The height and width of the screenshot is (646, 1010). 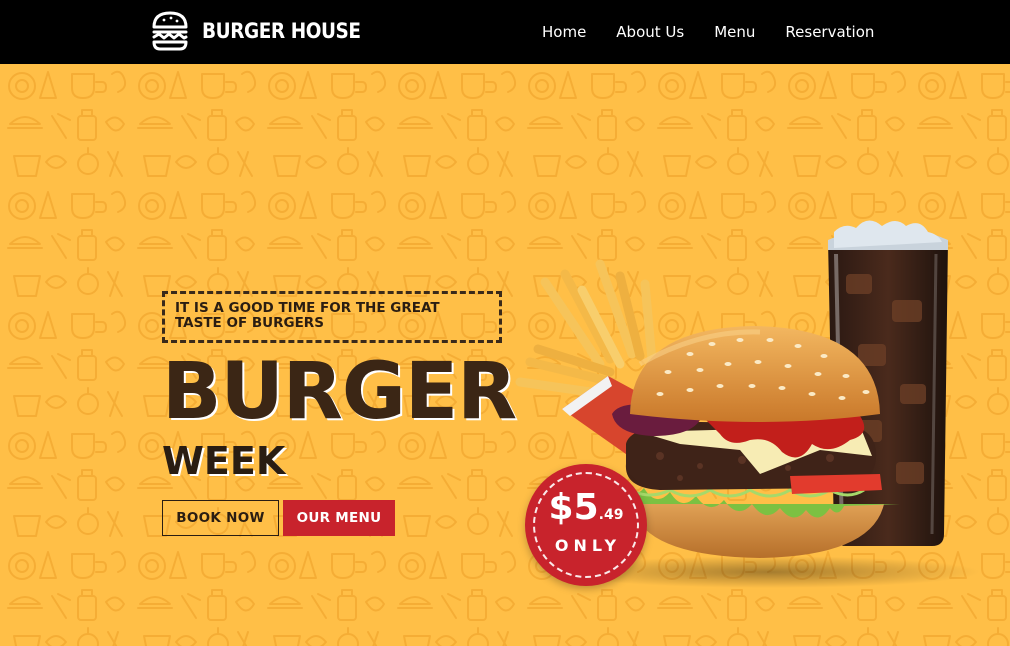 I want to click on hero-title: BURGER, so click(x=339, y=392).